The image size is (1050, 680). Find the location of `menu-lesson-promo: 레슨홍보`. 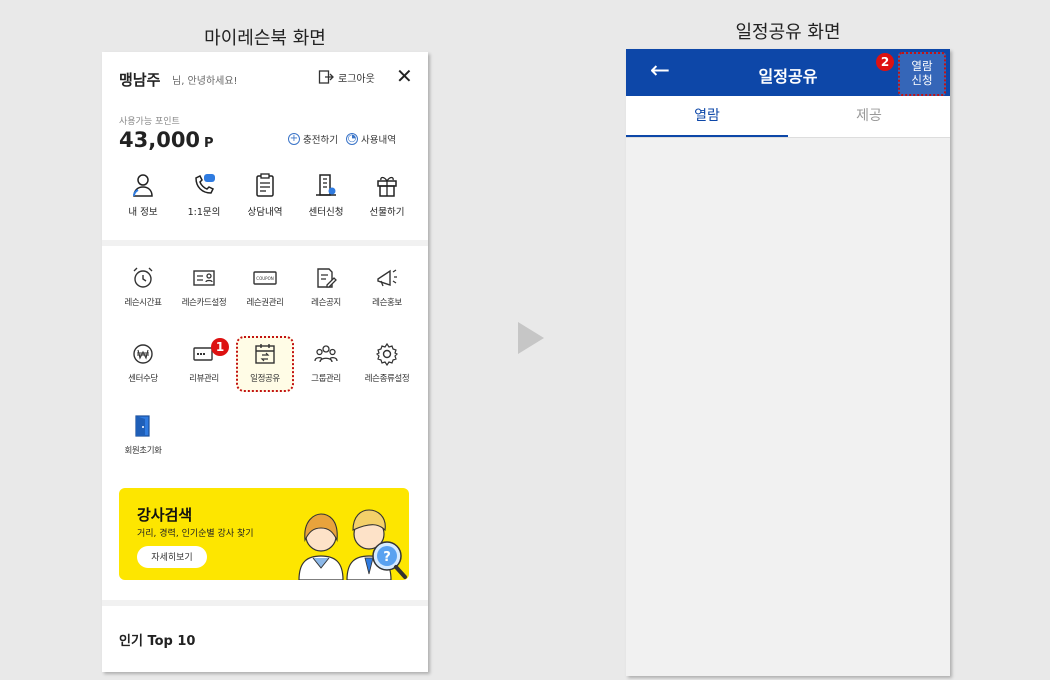

menu-lesson-promo: 레슨홍보 is located at coordinates (387, 287).